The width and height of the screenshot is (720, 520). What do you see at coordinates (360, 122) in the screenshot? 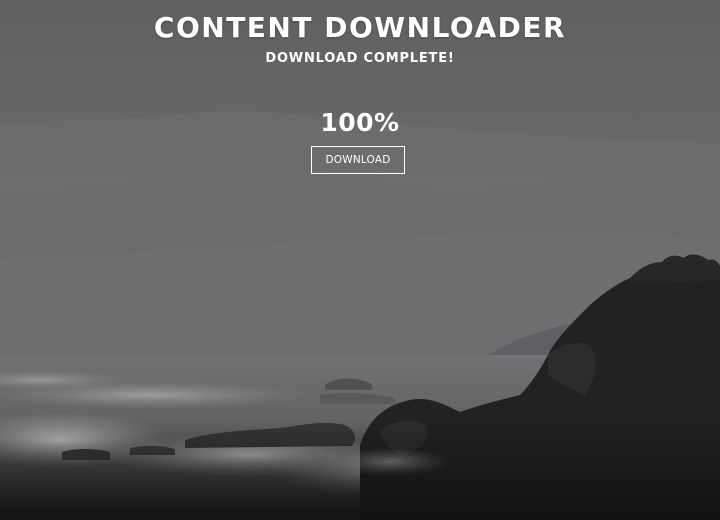
I see `progress-percentage: 100%` at bounding box center [360, 122].